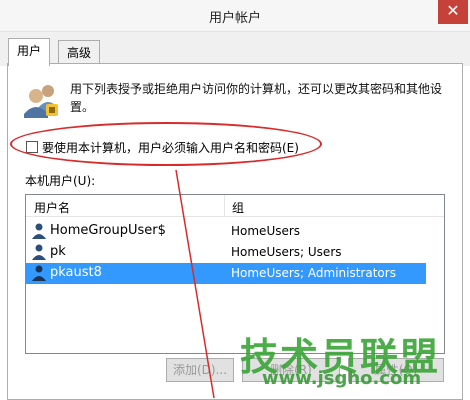 Image resolution: width=470 pixels, height=400 pixels. Describe the element at coordinates (342, 378) in the screenshot. I see `watermark-url: www.jsgho.com` at that location.